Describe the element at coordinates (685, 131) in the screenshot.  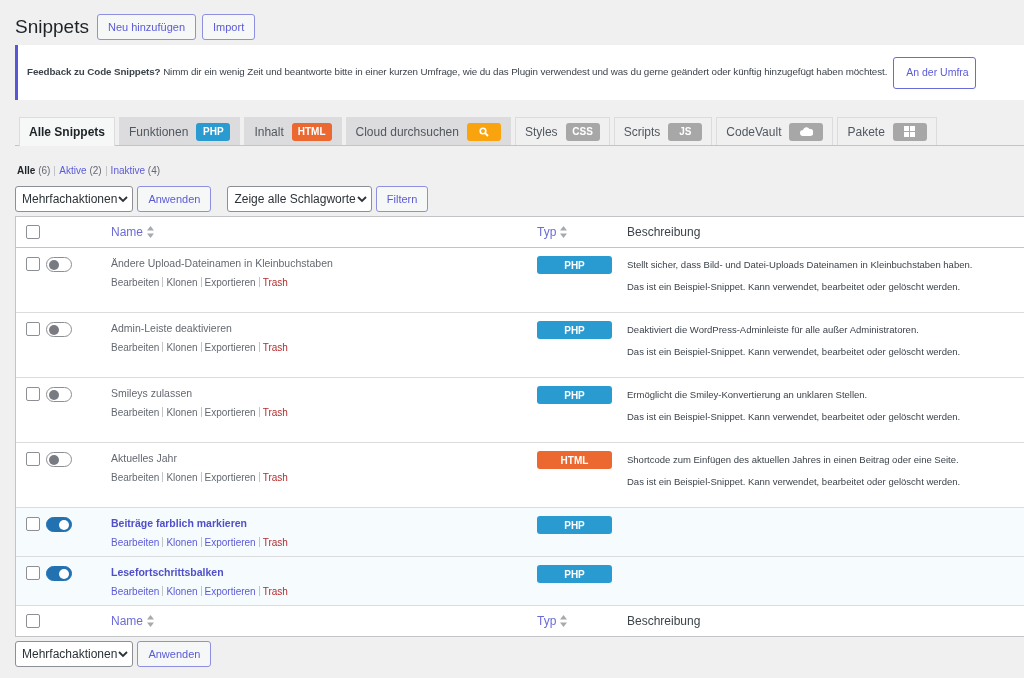
I see `type-badge: JS` at that location.